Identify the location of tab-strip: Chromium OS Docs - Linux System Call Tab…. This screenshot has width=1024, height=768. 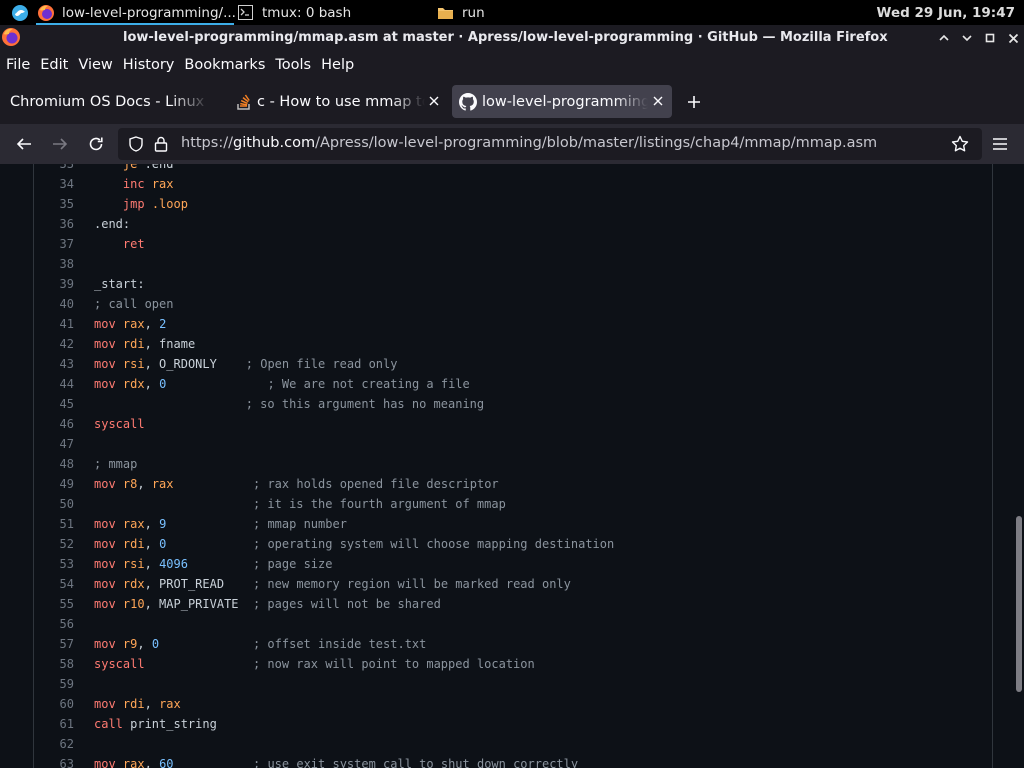
(512, 102).